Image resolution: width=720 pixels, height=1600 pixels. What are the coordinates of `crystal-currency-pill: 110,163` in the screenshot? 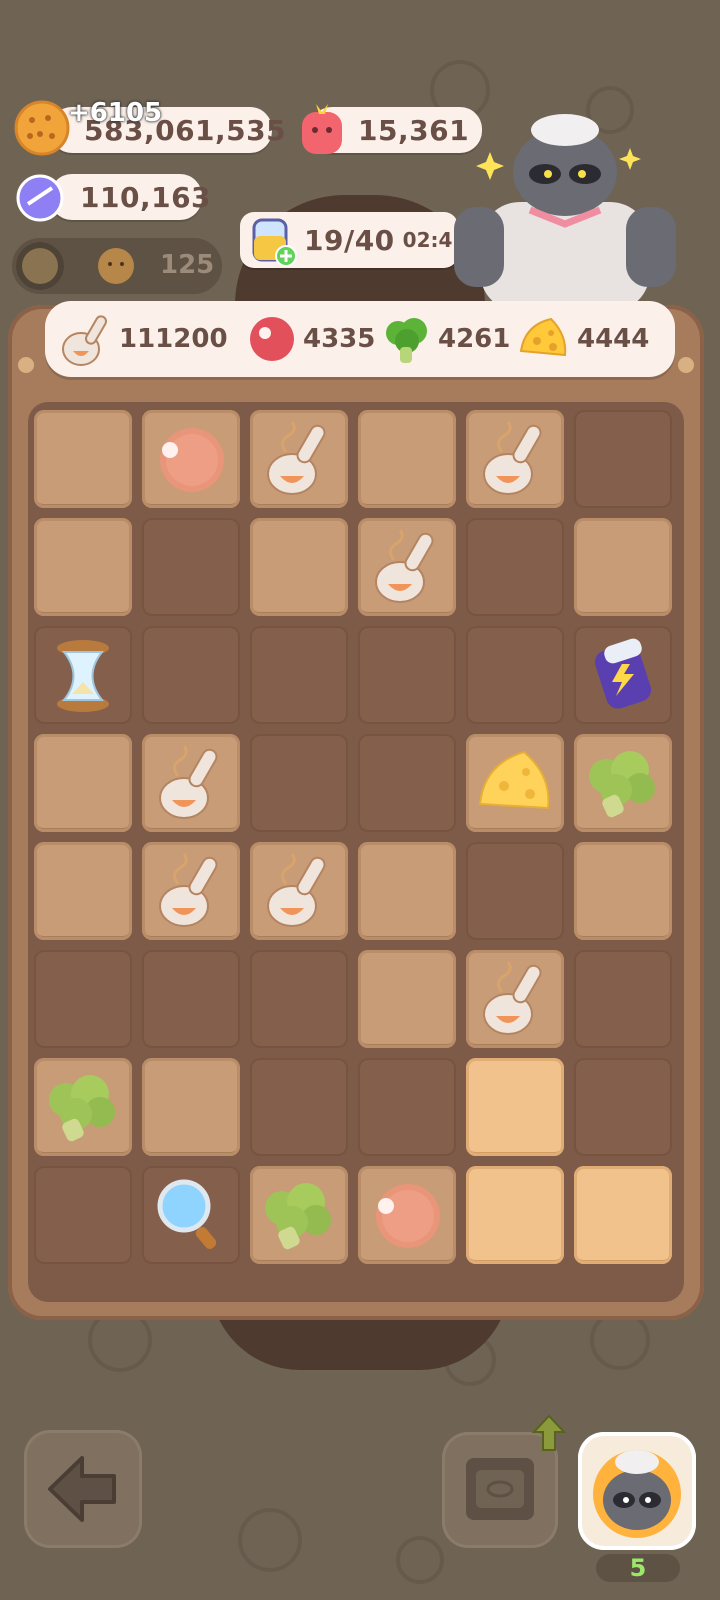 It's located at (130, 197).